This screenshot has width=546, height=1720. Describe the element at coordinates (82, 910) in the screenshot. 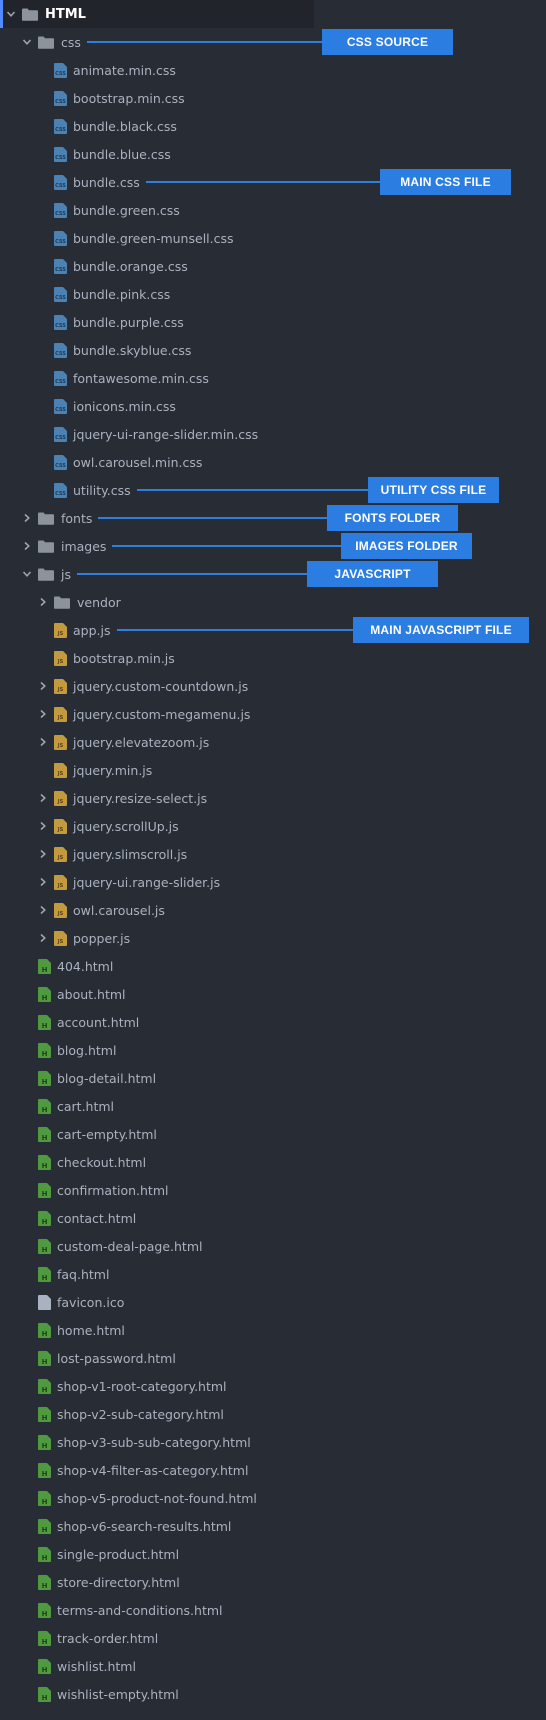

I see `file-row-owl-carousel-js: JS owl.carousel.js` at that location.